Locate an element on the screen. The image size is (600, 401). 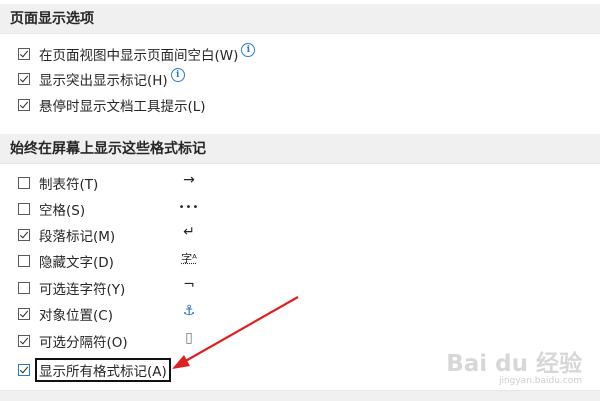
bottom-bar is located at coordinates (300, 395).